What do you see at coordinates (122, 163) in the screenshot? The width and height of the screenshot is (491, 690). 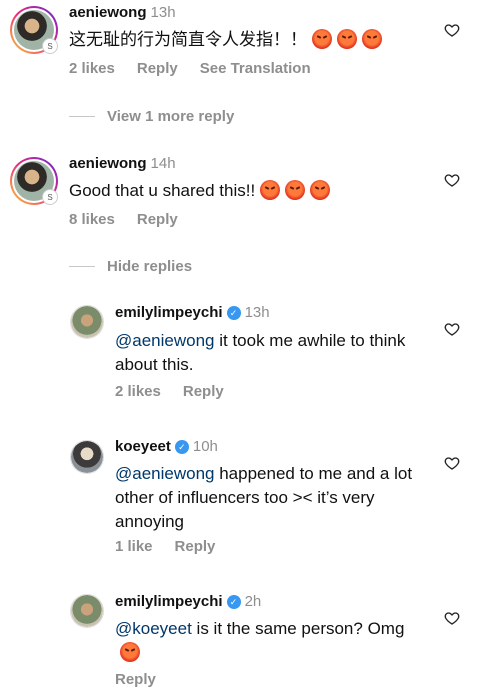 I see `comment-username: aeniewong 14h` at bounding box center [122, 163].